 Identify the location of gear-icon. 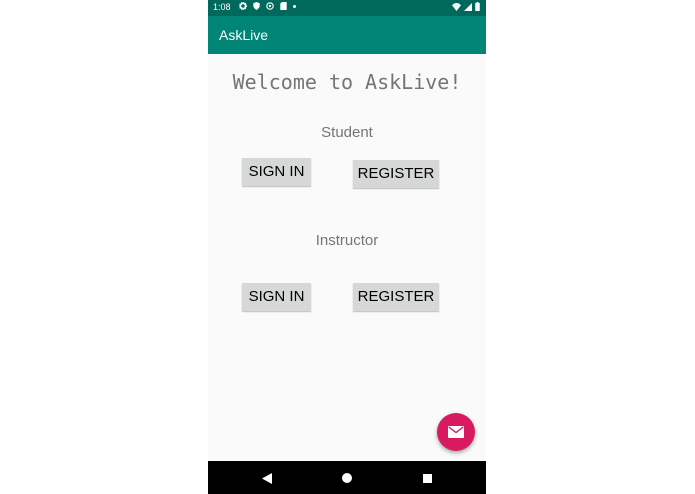
(243, 6).